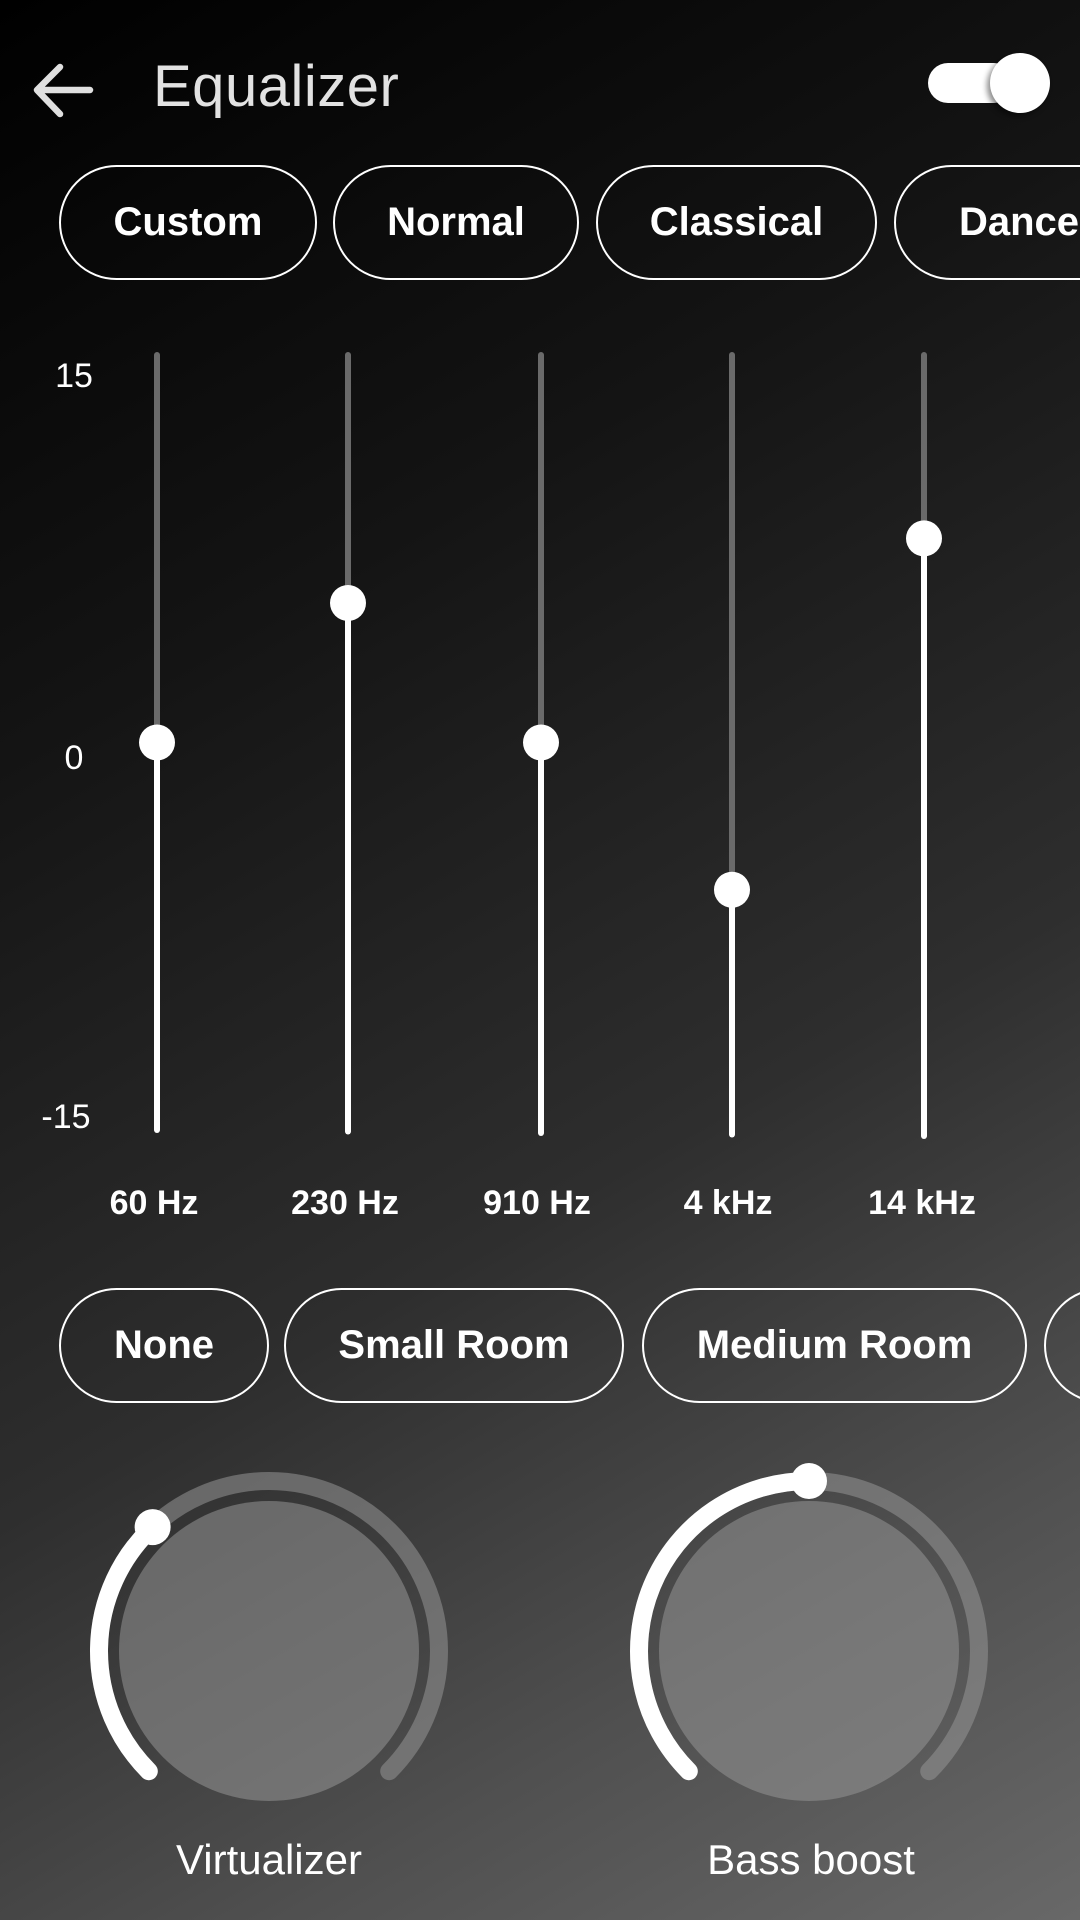  Describe the element at coordinates (1019, 222) in the screenshot. I see `chip-label: Dance` at that location.